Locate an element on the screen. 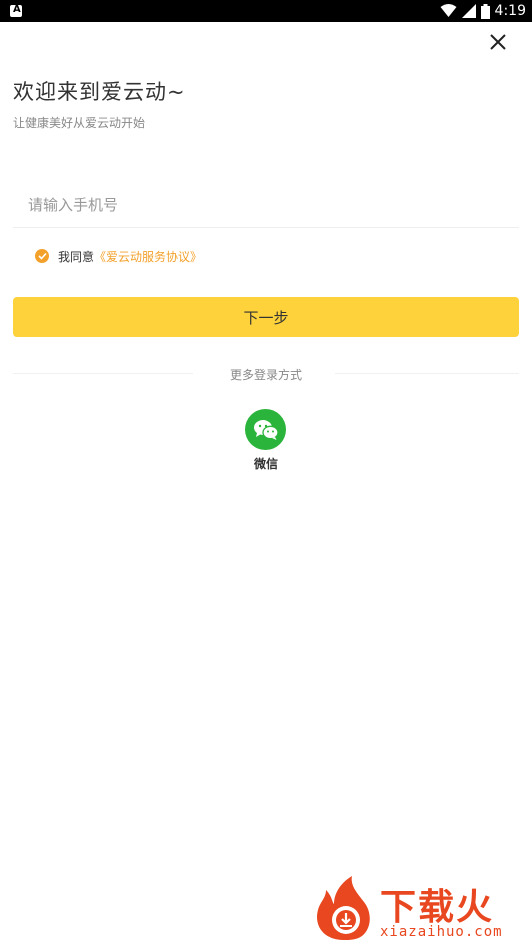 This screenshot has width=532, height=946. more-login-label: 更多登录方式 is located at coordinates (265, 375).